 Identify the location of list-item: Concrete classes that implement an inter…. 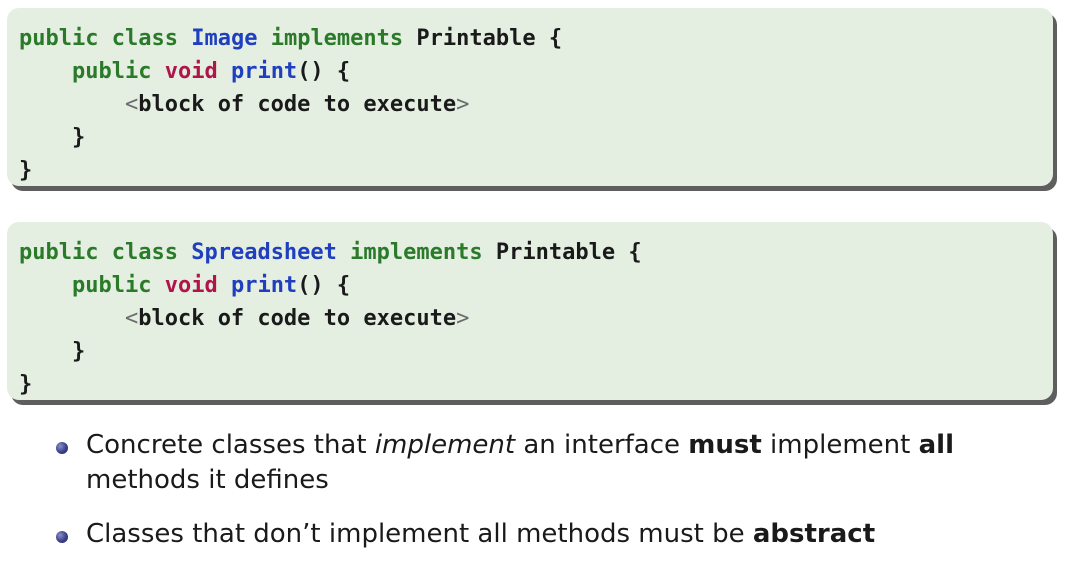
(534, 463).